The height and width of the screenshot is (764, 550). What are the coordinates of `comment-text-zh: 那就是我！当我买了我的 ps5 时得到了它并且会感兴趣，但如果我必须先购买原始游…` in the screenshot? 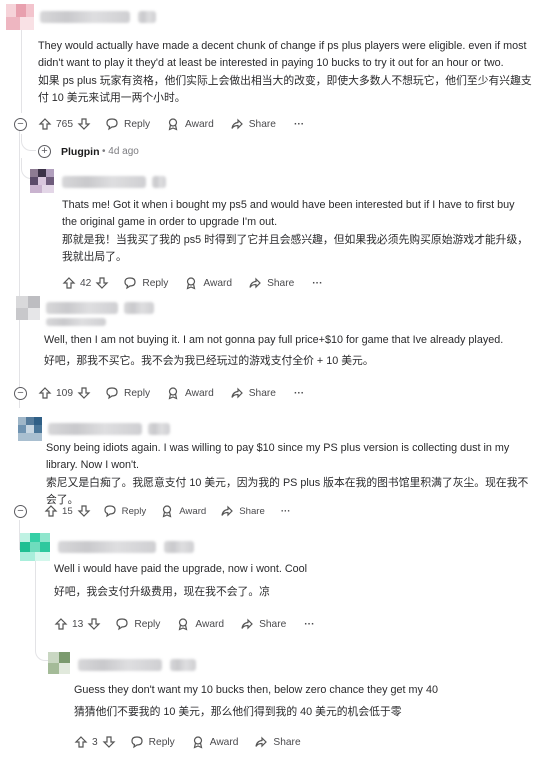 It's located at (295, 248).